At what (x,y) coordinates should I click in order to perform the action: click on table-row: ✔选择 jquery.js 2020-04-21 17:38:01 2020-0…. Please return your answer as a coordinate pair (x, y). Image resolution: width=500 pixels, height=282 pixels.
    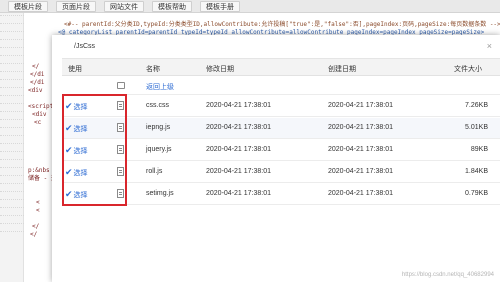
    Looking at the image, I should click on (281, 150).